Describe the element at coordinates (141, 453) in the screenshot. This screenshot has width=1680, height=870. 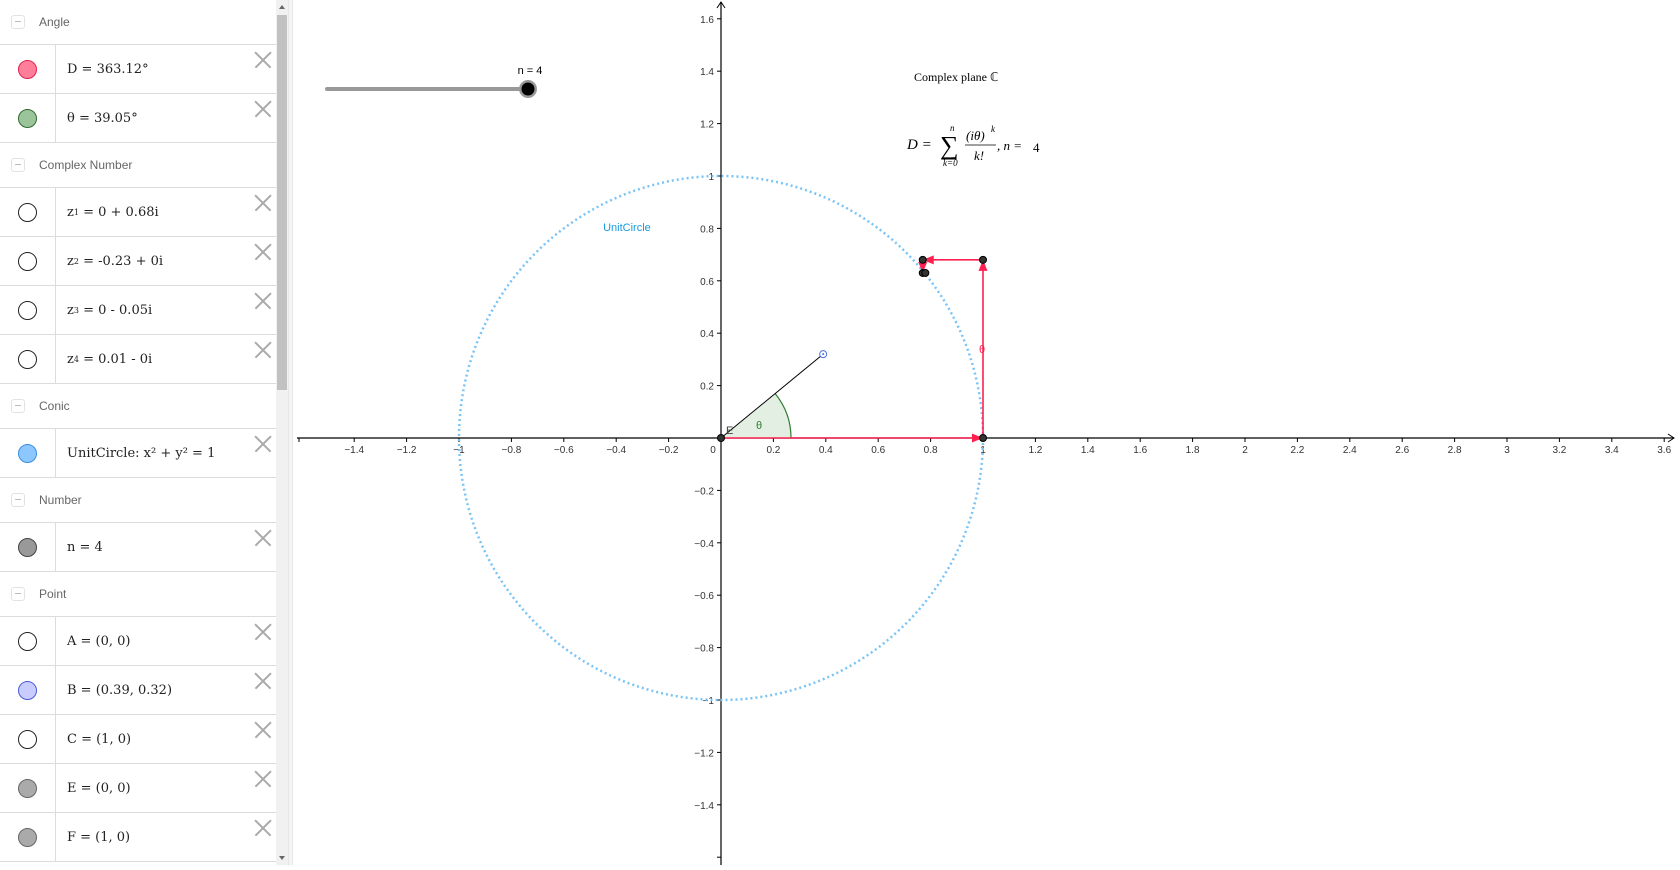
I see `algebra-definition: UnitCircle: x² + y² = 1` at that location.